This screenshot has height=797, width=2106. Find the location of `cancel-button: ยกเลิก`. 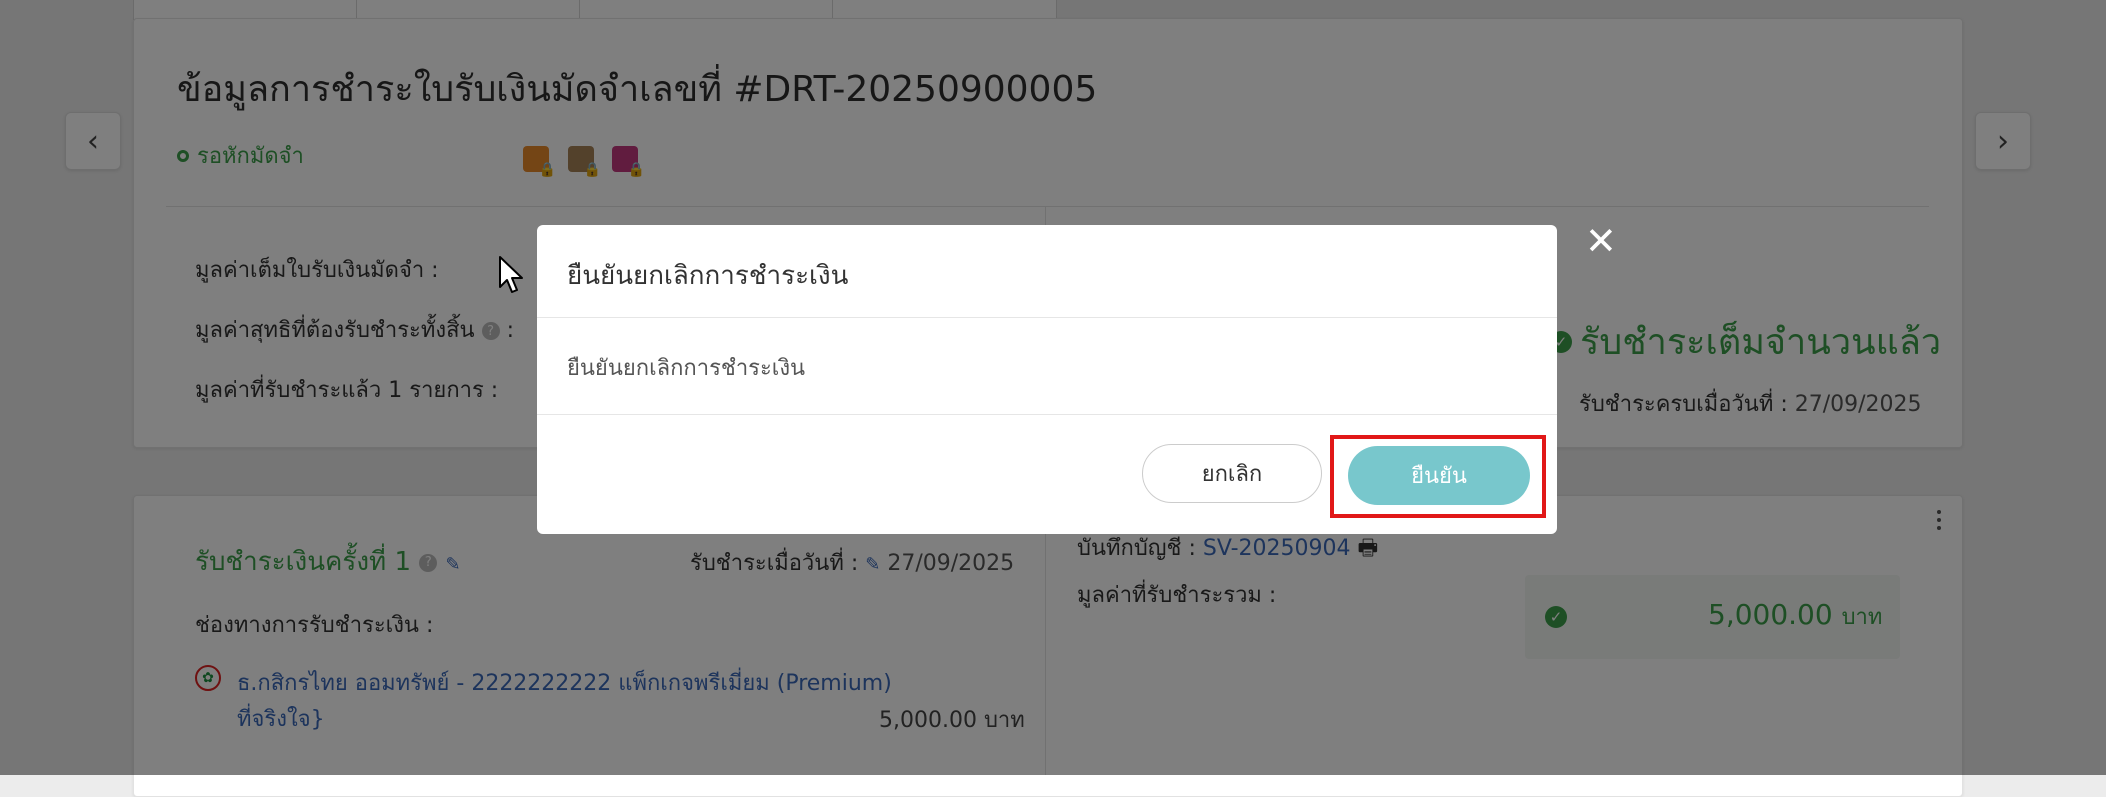

cancel-button: ยกเลิก is located at coordinates (1232, 473).